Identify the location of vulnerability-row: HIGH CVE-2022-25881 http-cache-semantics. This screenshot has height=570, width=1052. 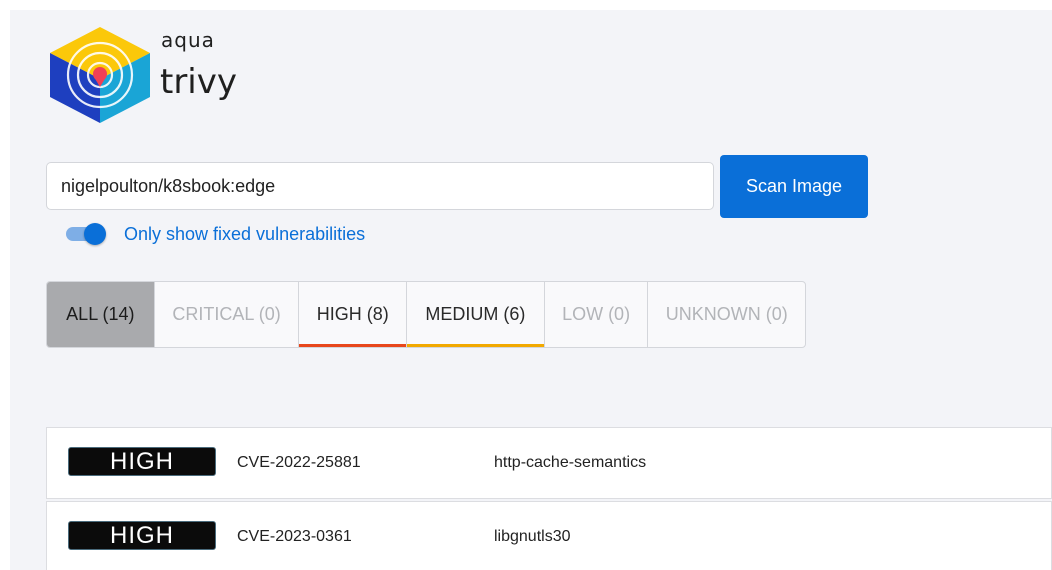
(549, 463).